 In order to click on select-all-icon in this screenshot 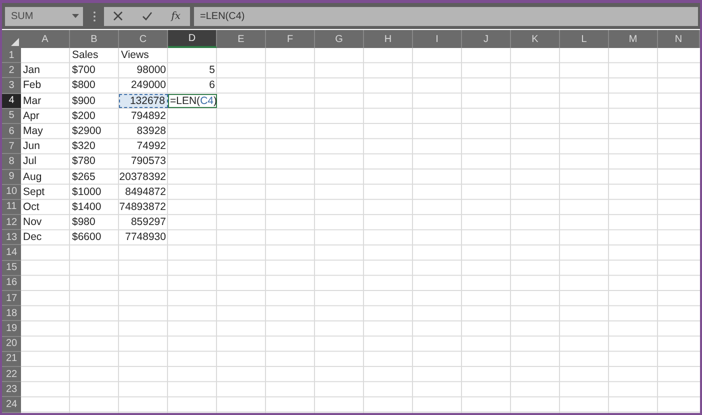, I will do `click(15, 42)`.